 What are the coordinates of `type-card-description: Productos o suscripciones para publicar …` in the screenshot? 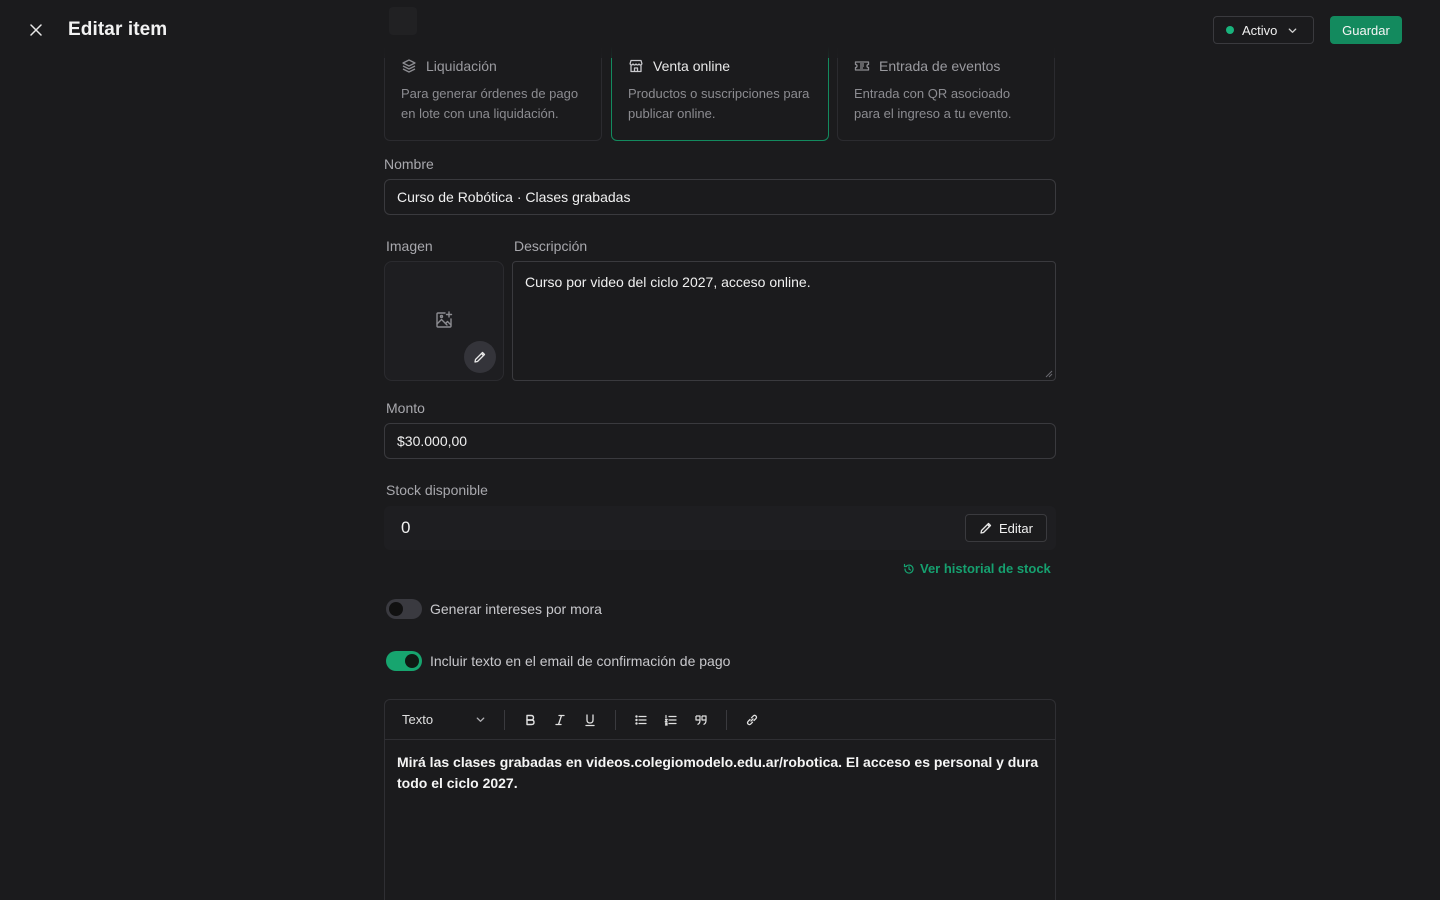 It's located at (719, 103).